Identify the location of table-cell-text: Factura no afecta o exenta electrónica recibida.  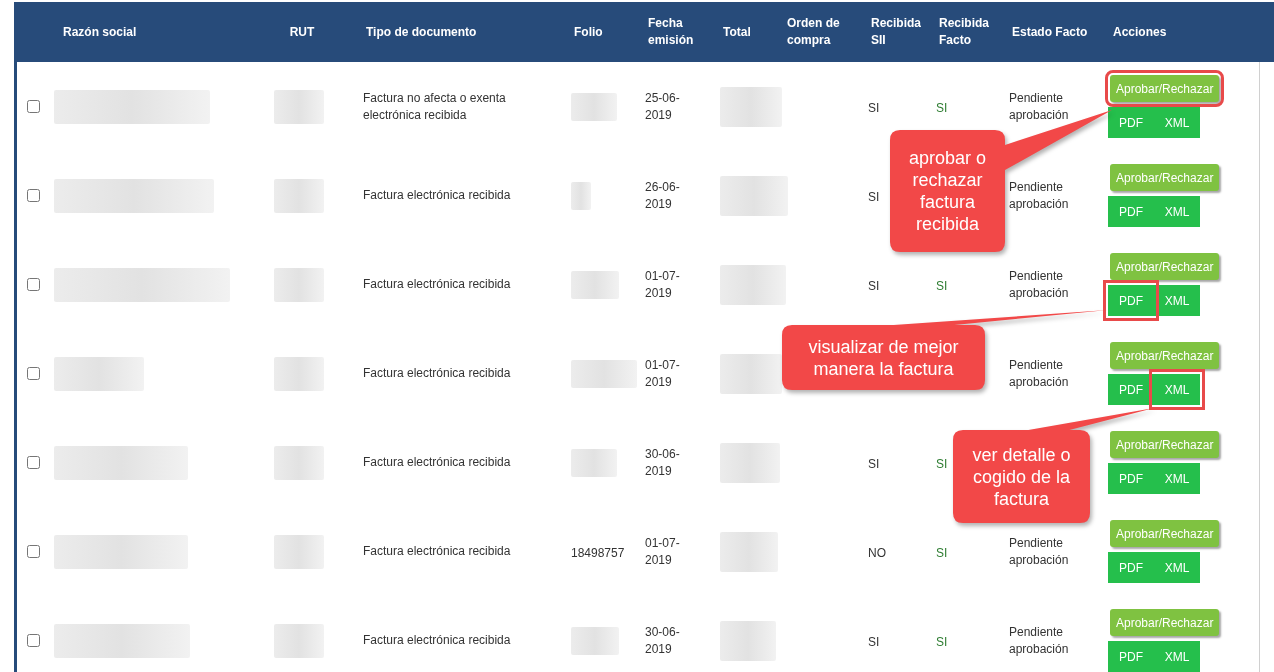
(435, 106).